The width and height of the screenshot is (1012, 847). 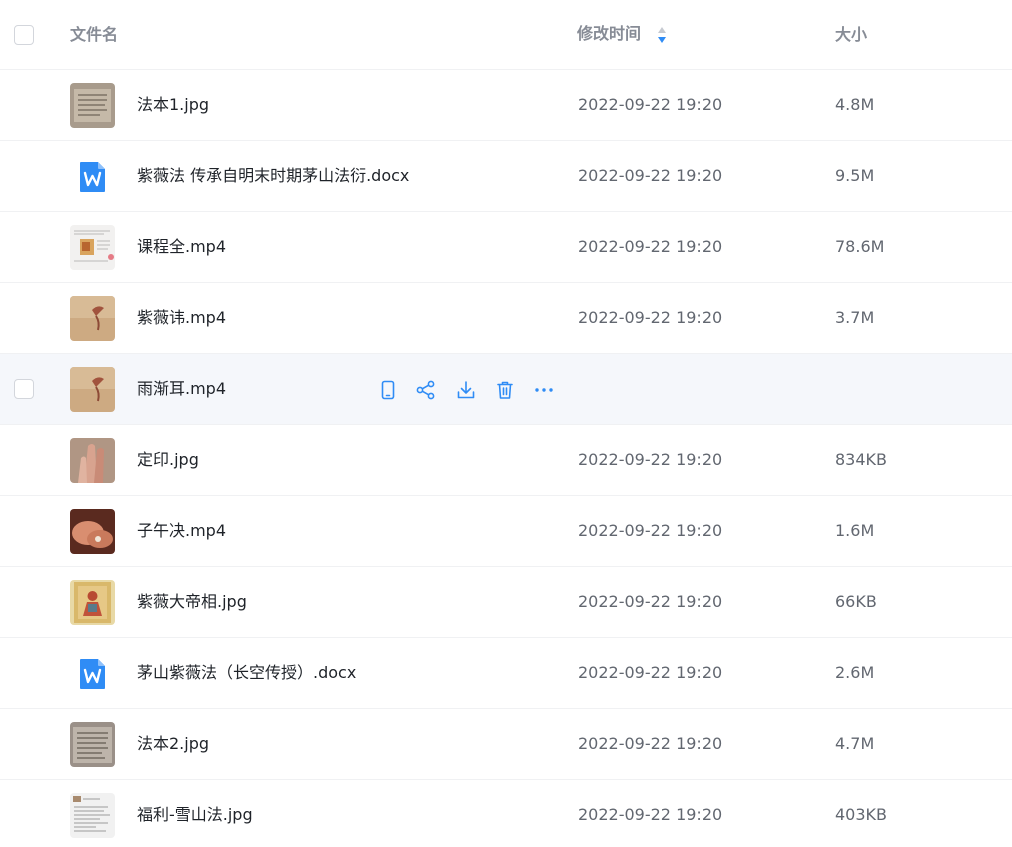 What do you see at coordinates (181, 318) in the screenshot?
I see `file-name: 紫薇讳.mp4` at bounding box center [181, 318].